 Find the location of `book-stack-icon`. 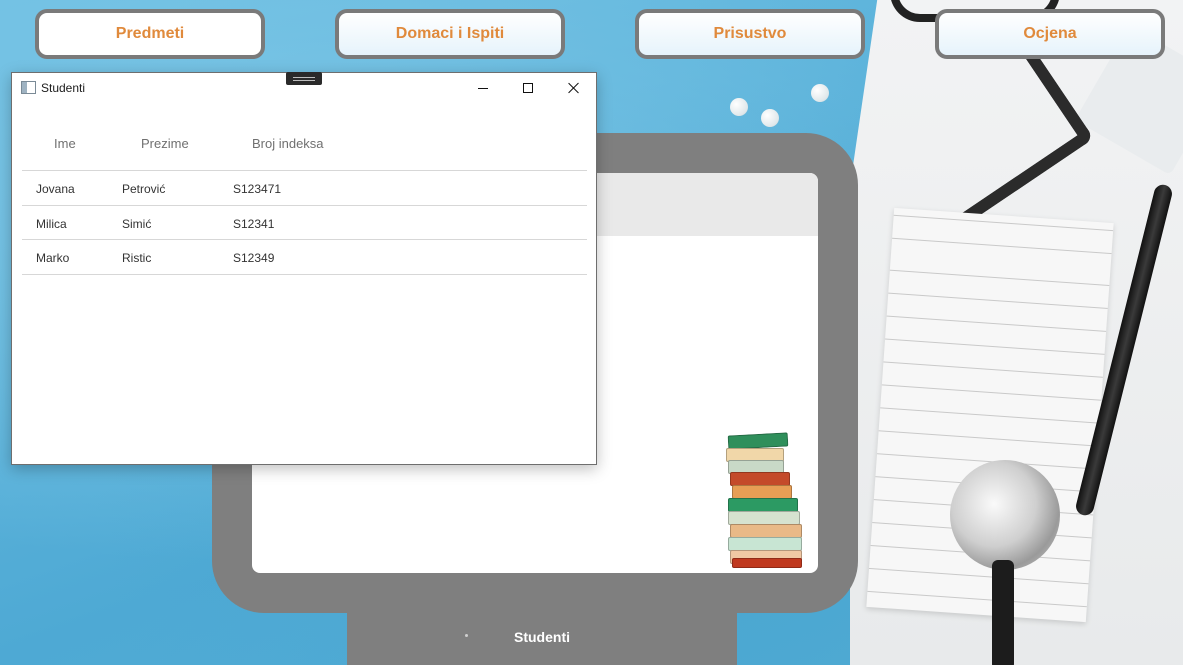

book-stack-icon is located at coordinates (764, 502).